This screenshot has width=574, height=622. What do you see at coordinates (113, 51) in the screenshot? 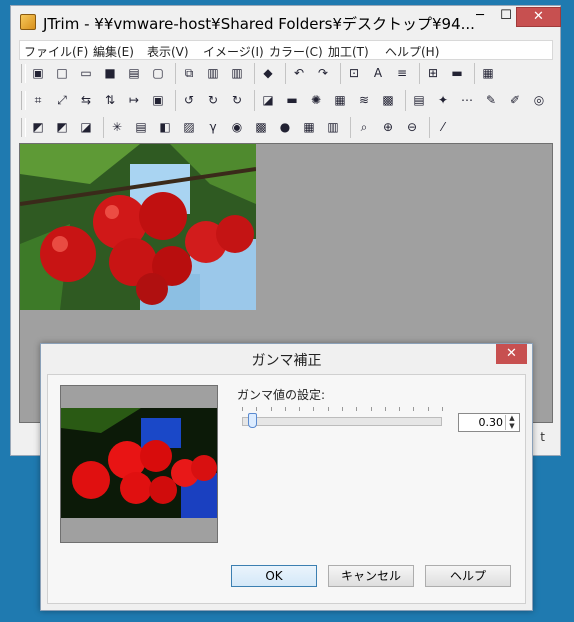
I see `menu-edit: 編集(E)` at bounding box center [113, 51].